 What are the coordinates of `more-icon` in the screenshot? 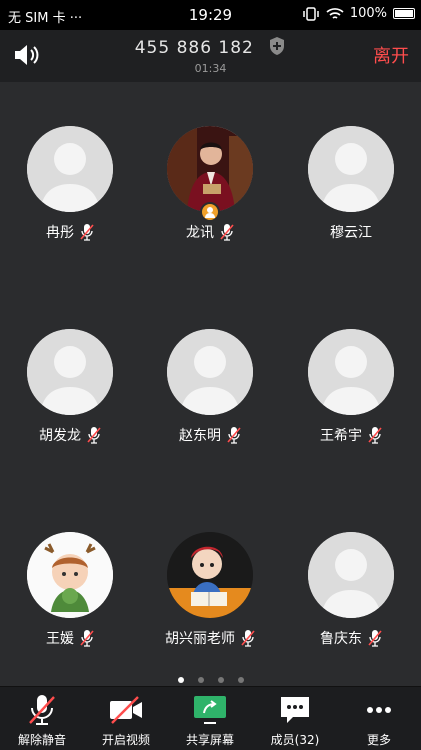 It's located at (379, 710).